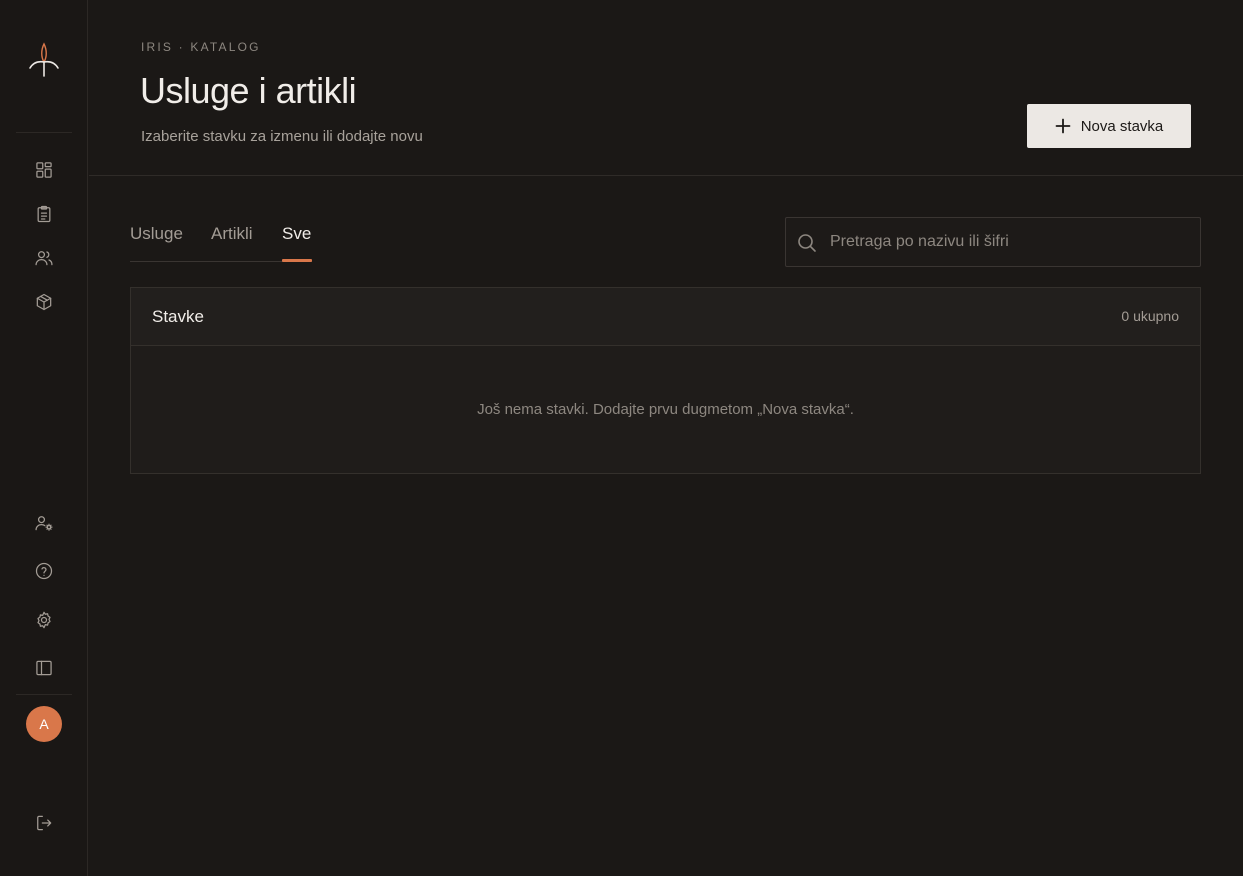 This screenshot has height=876, width=1243. What do you see at coordinates (1150, 316) in the screenshot?
I see `items-count: 0 ukupno` at bounding box center [1150, 316].